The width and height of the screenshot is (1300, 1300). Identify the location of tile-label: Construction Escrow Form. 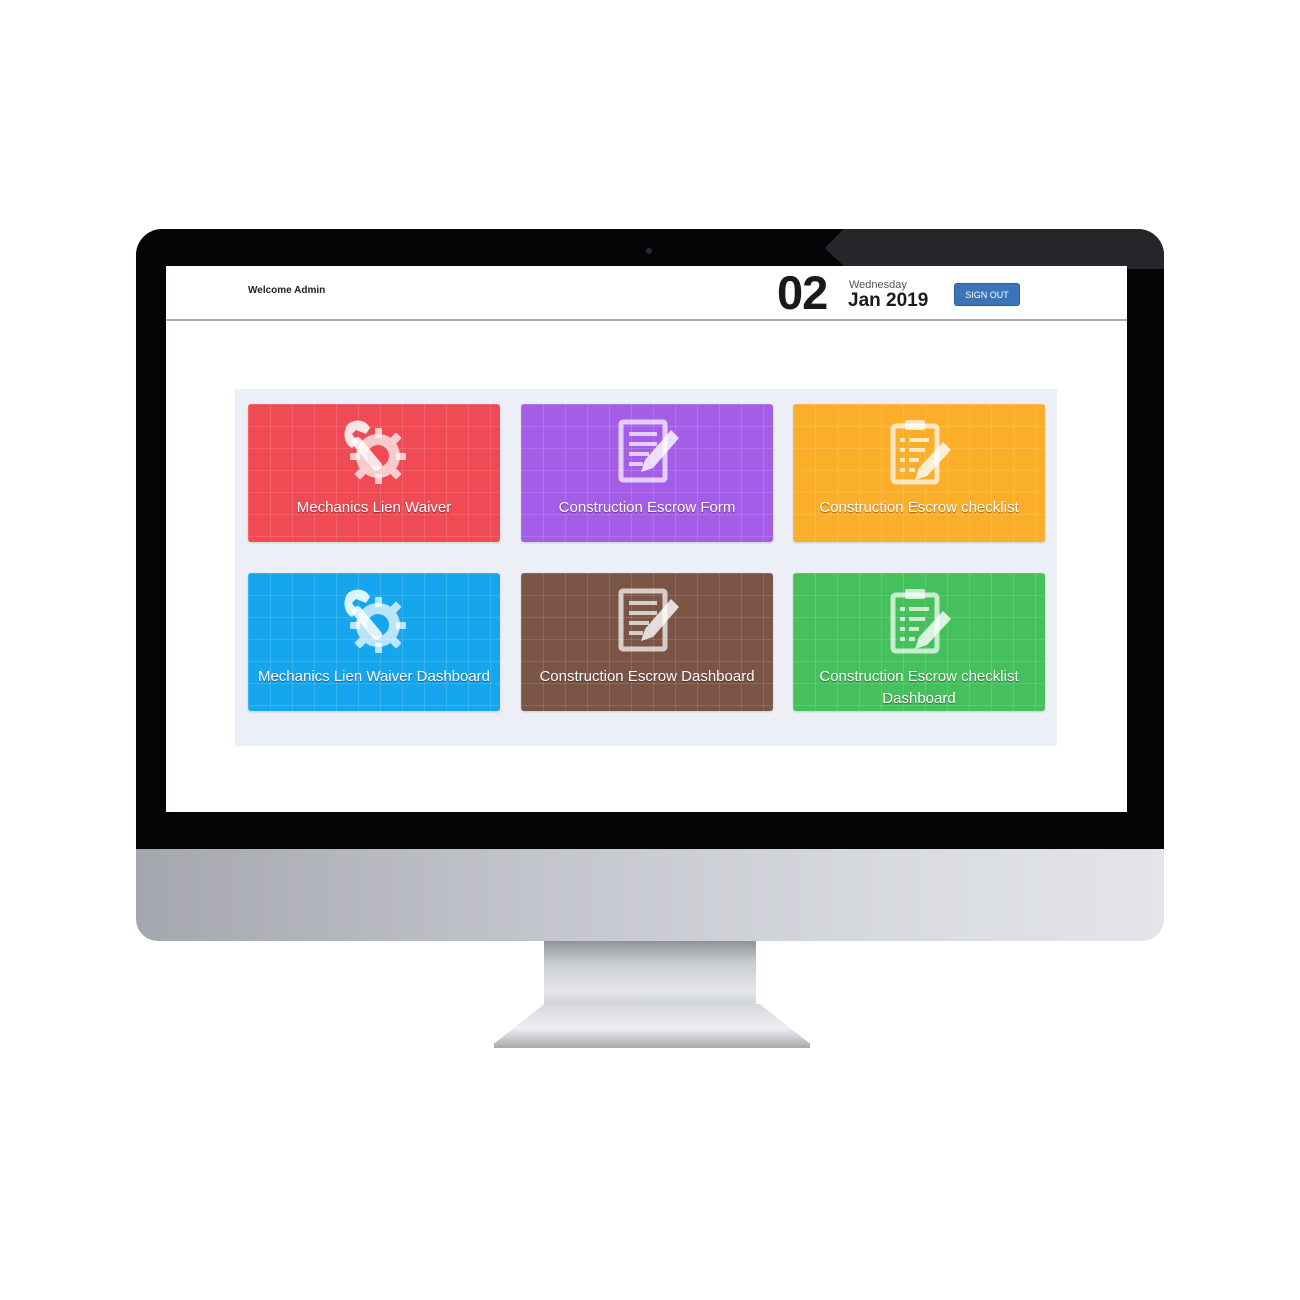
(647, 507).